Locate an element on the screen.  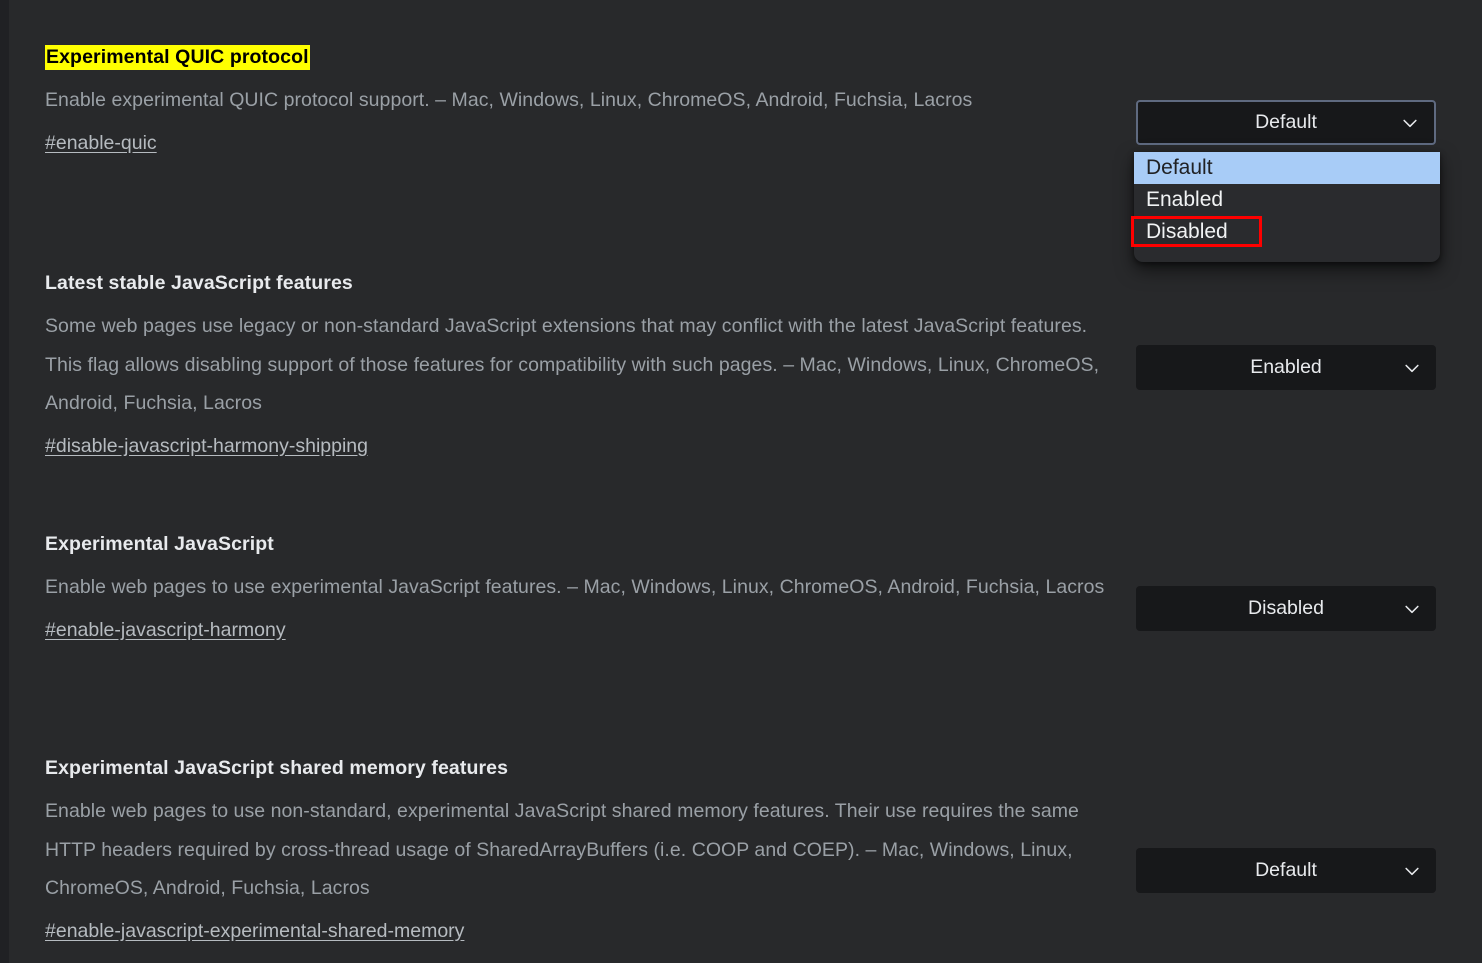
flag-link-enable-quic: #enable-quic is located at coordinates (101, 143).